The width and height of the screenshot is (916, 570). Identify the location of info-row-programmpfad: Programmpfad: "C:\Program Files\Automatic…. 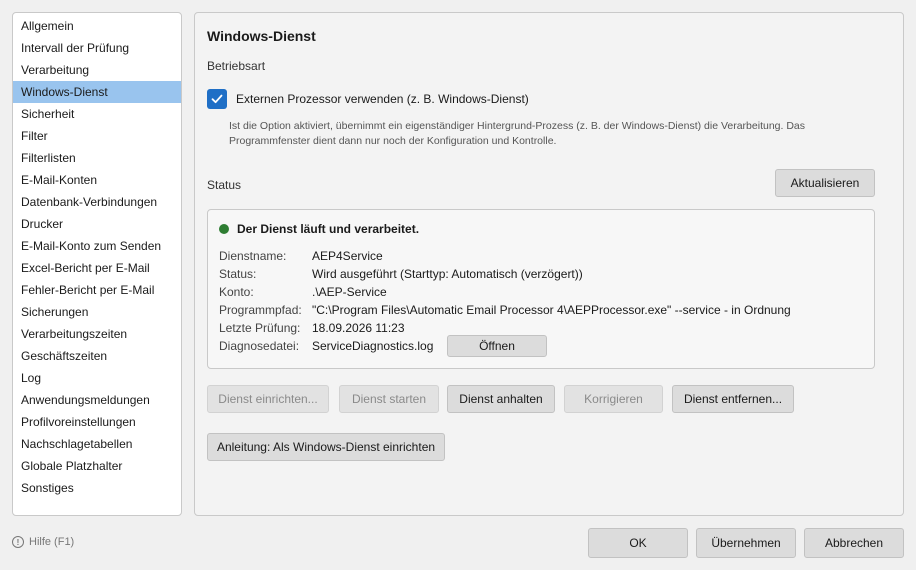
(505, 310).